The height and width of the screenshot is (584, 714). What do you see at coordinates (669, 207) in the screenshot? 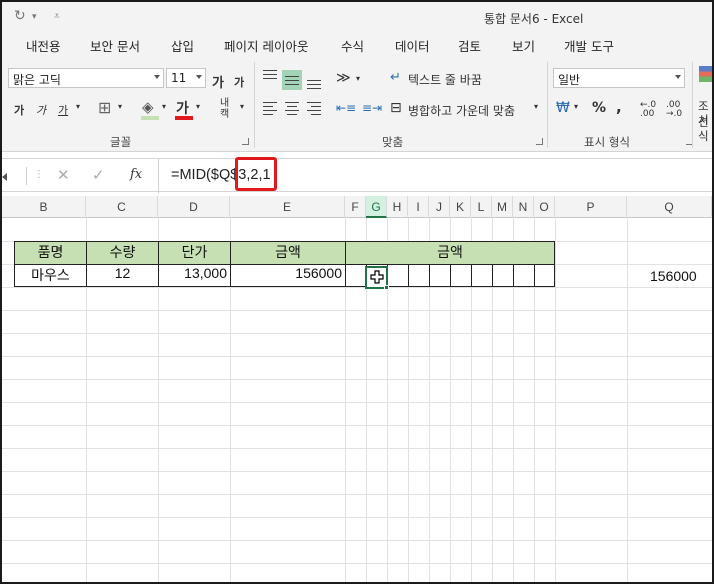
I see `column-header-q: Q` at bounding box center [669, 207].